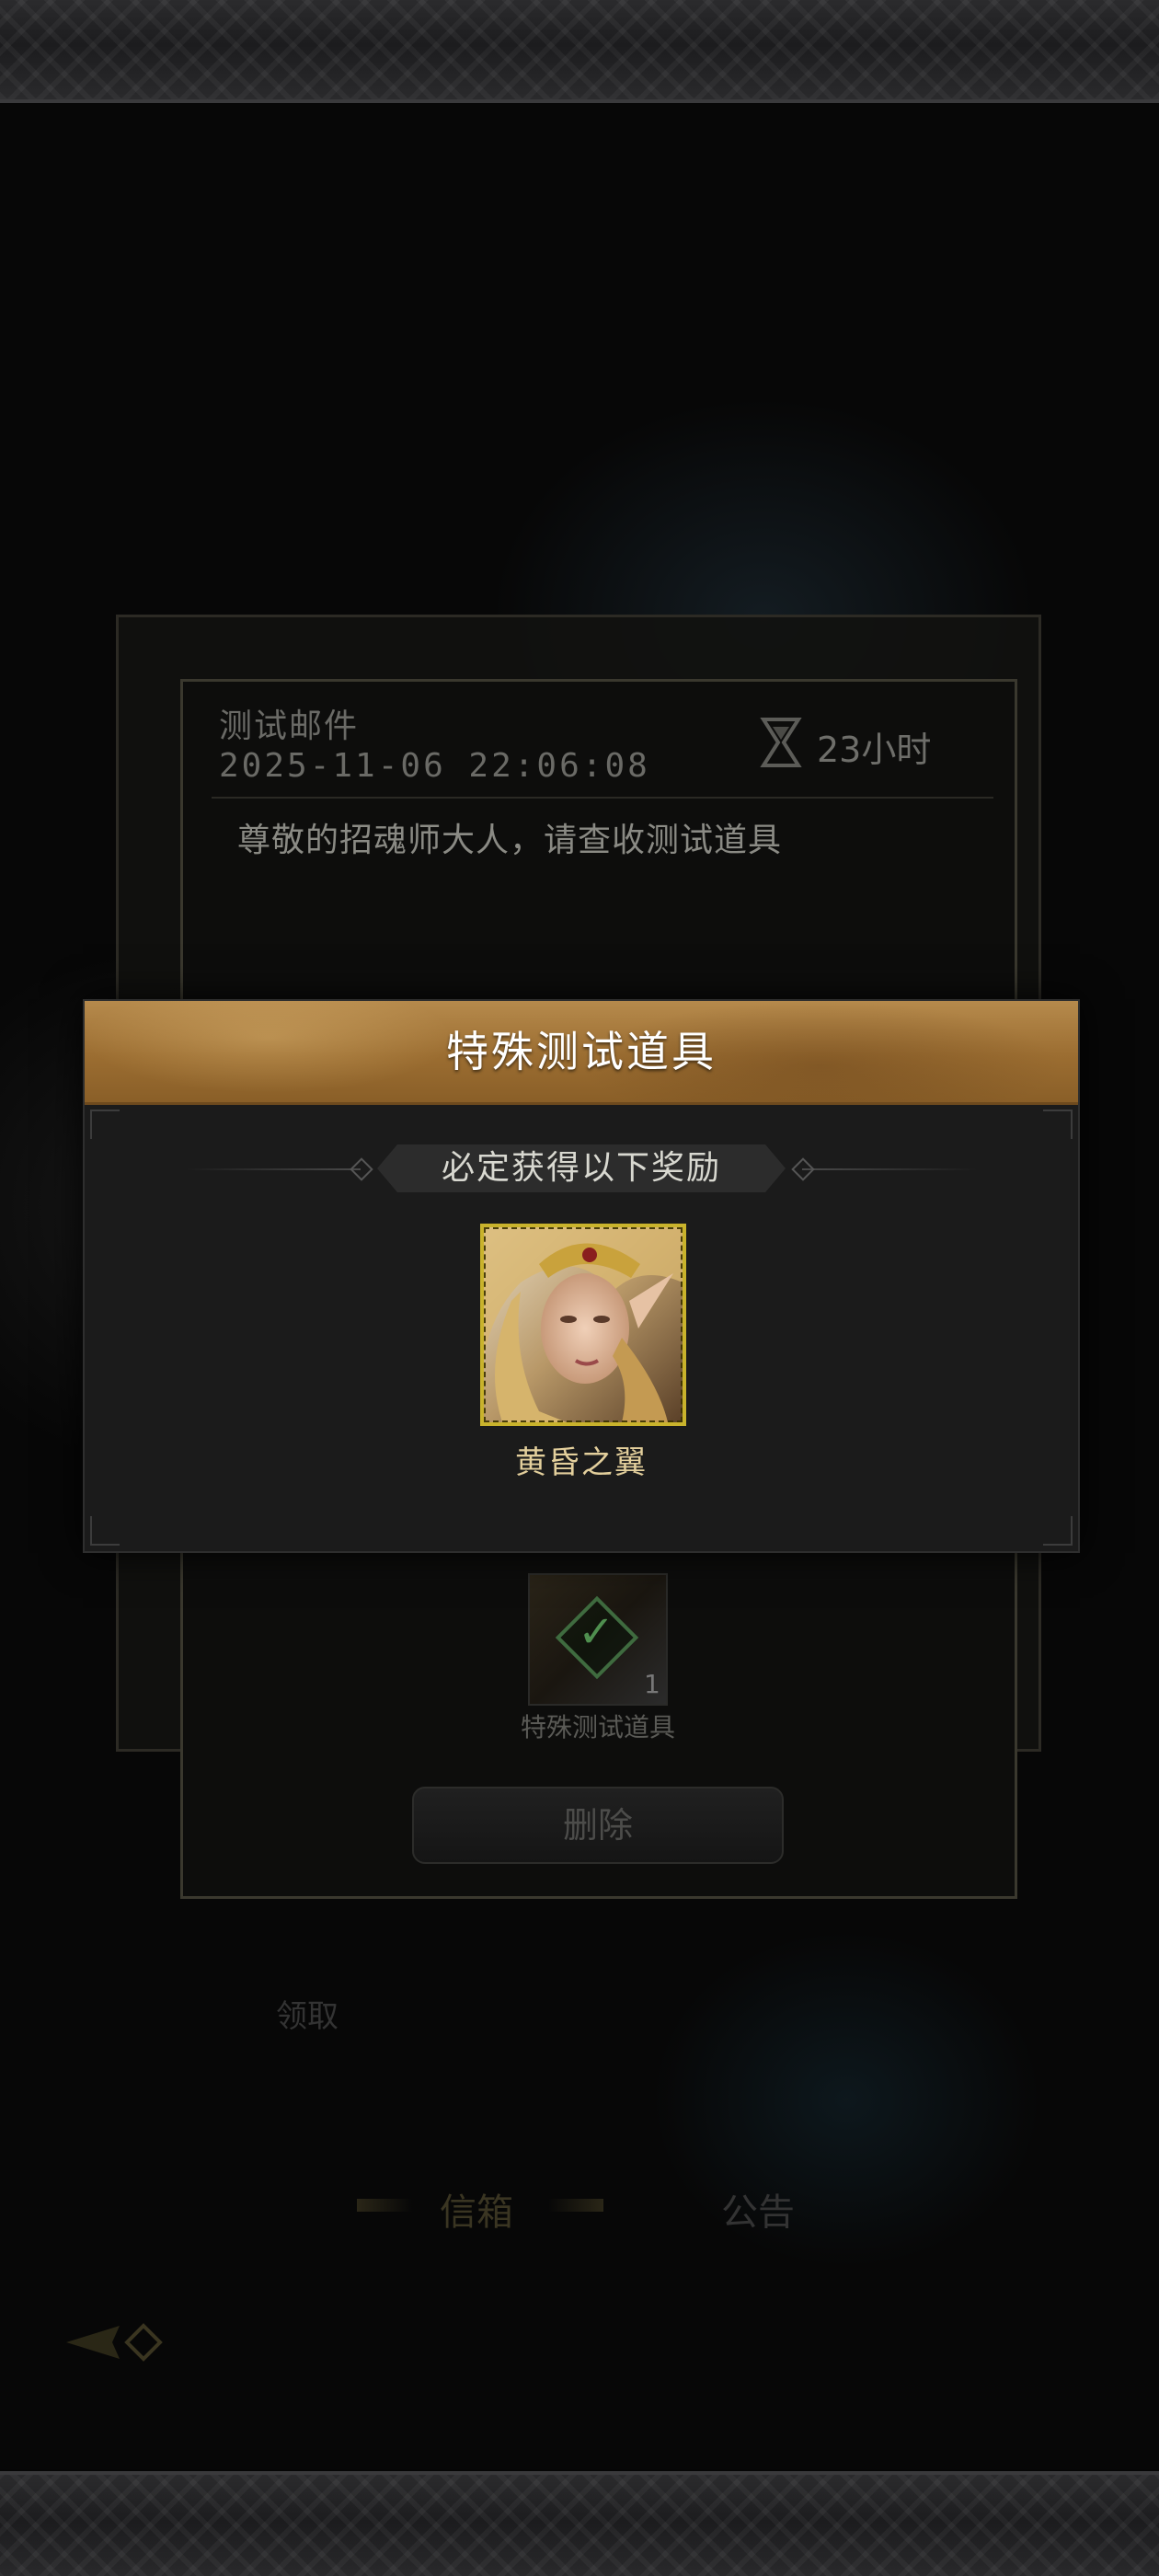 The width and height of the screenshot is (1159, 2576). What do you see at coordinates (307, 2016) in the screenshot?
I see `faded-label: 领取` at bounding box center [307, 2016].